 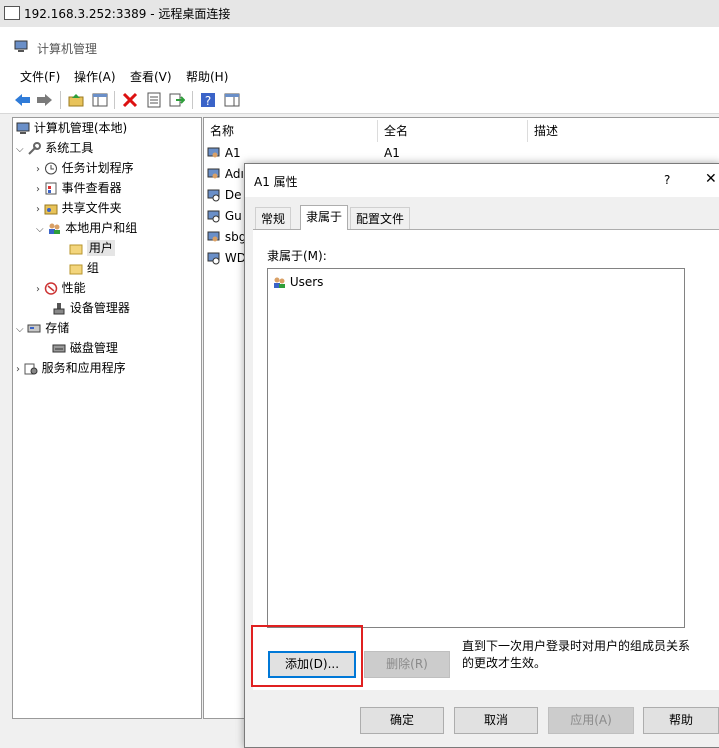 I want to click on tree-item-device-manager: 设备管理器, so click(x=106, y=308).